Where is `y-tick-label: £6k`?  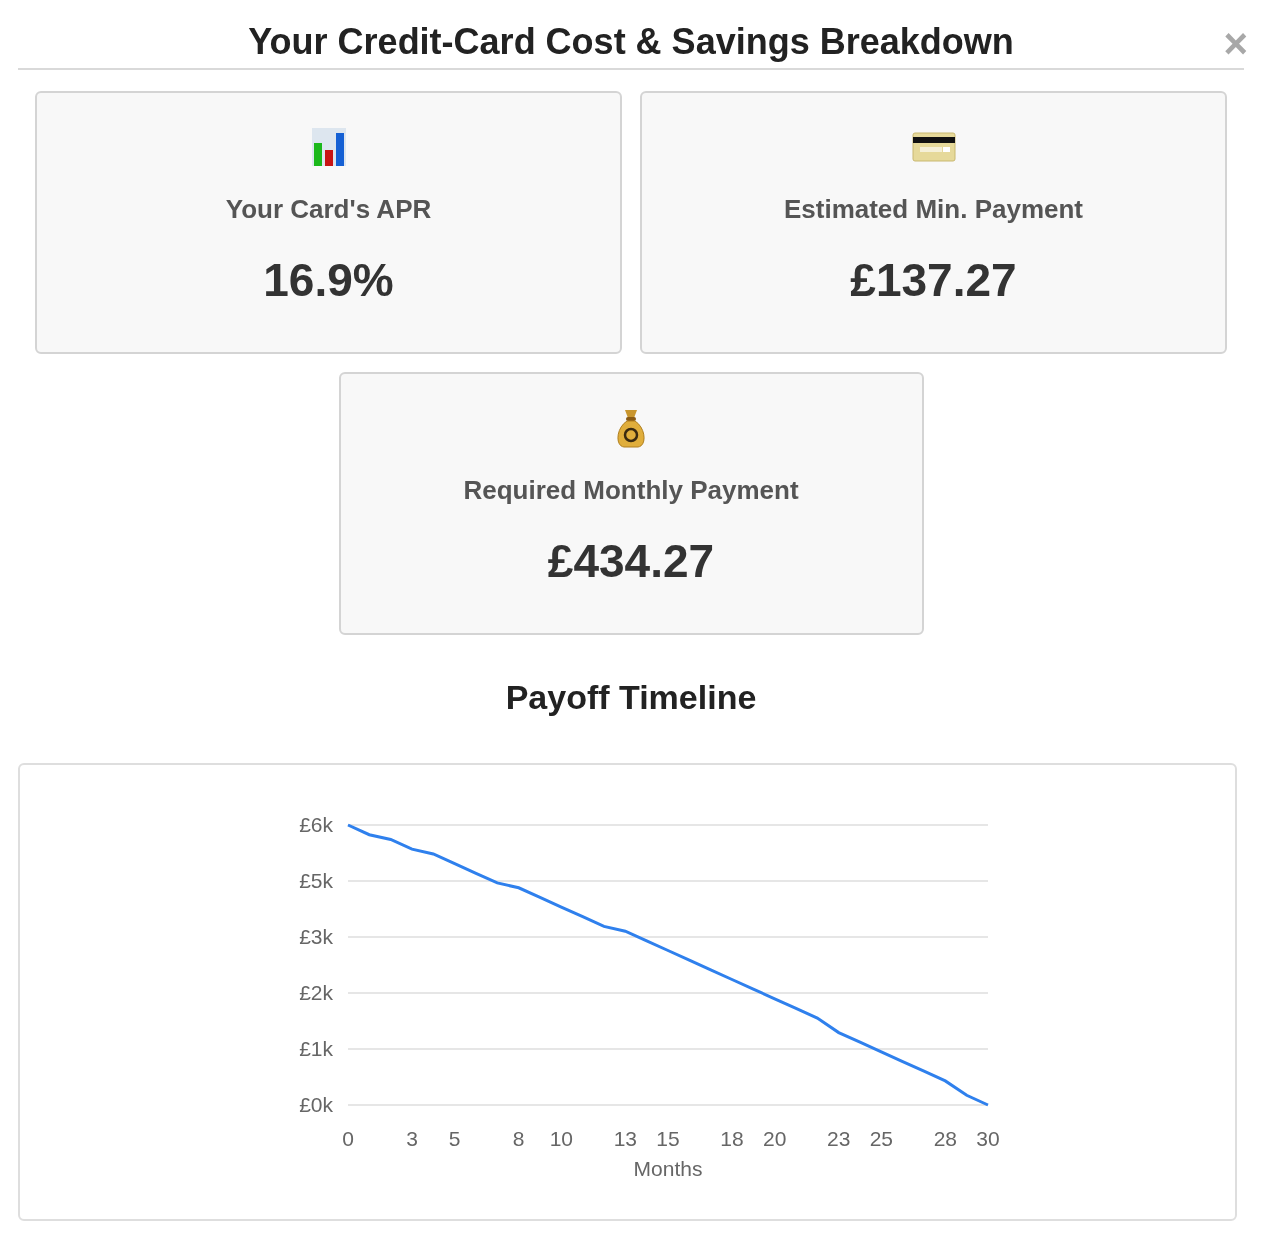 y-tick-label: £6k is located at coordinates (316, 824).